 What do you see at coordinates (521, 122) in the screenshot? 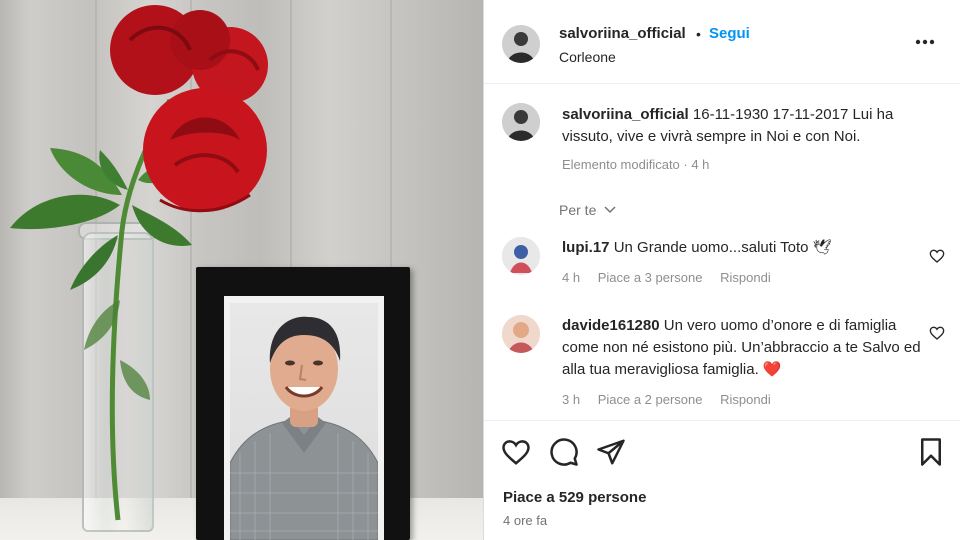
I see `caption-avatar` at bounding box center [521, 122].